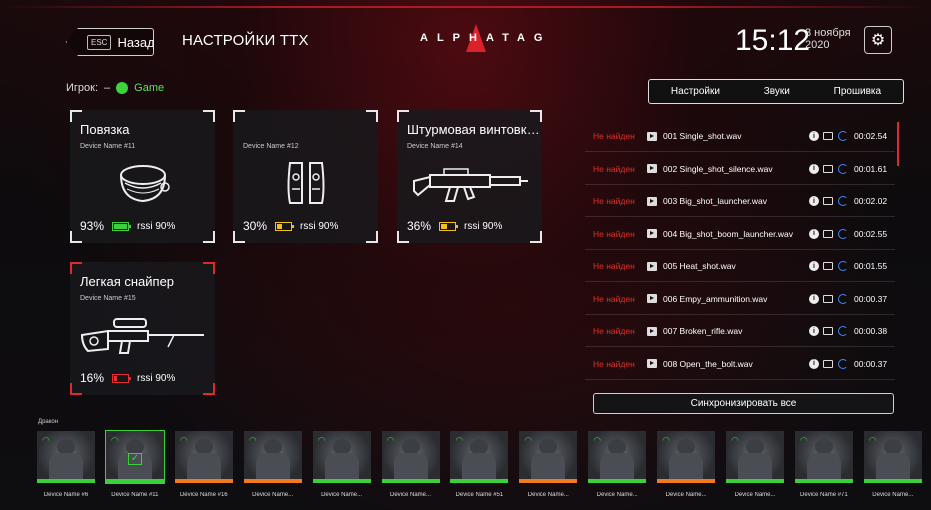  Describe the element at coordinates (857, 91) in the screenshot. I see `tab-firmware: Прошивка` at that location.